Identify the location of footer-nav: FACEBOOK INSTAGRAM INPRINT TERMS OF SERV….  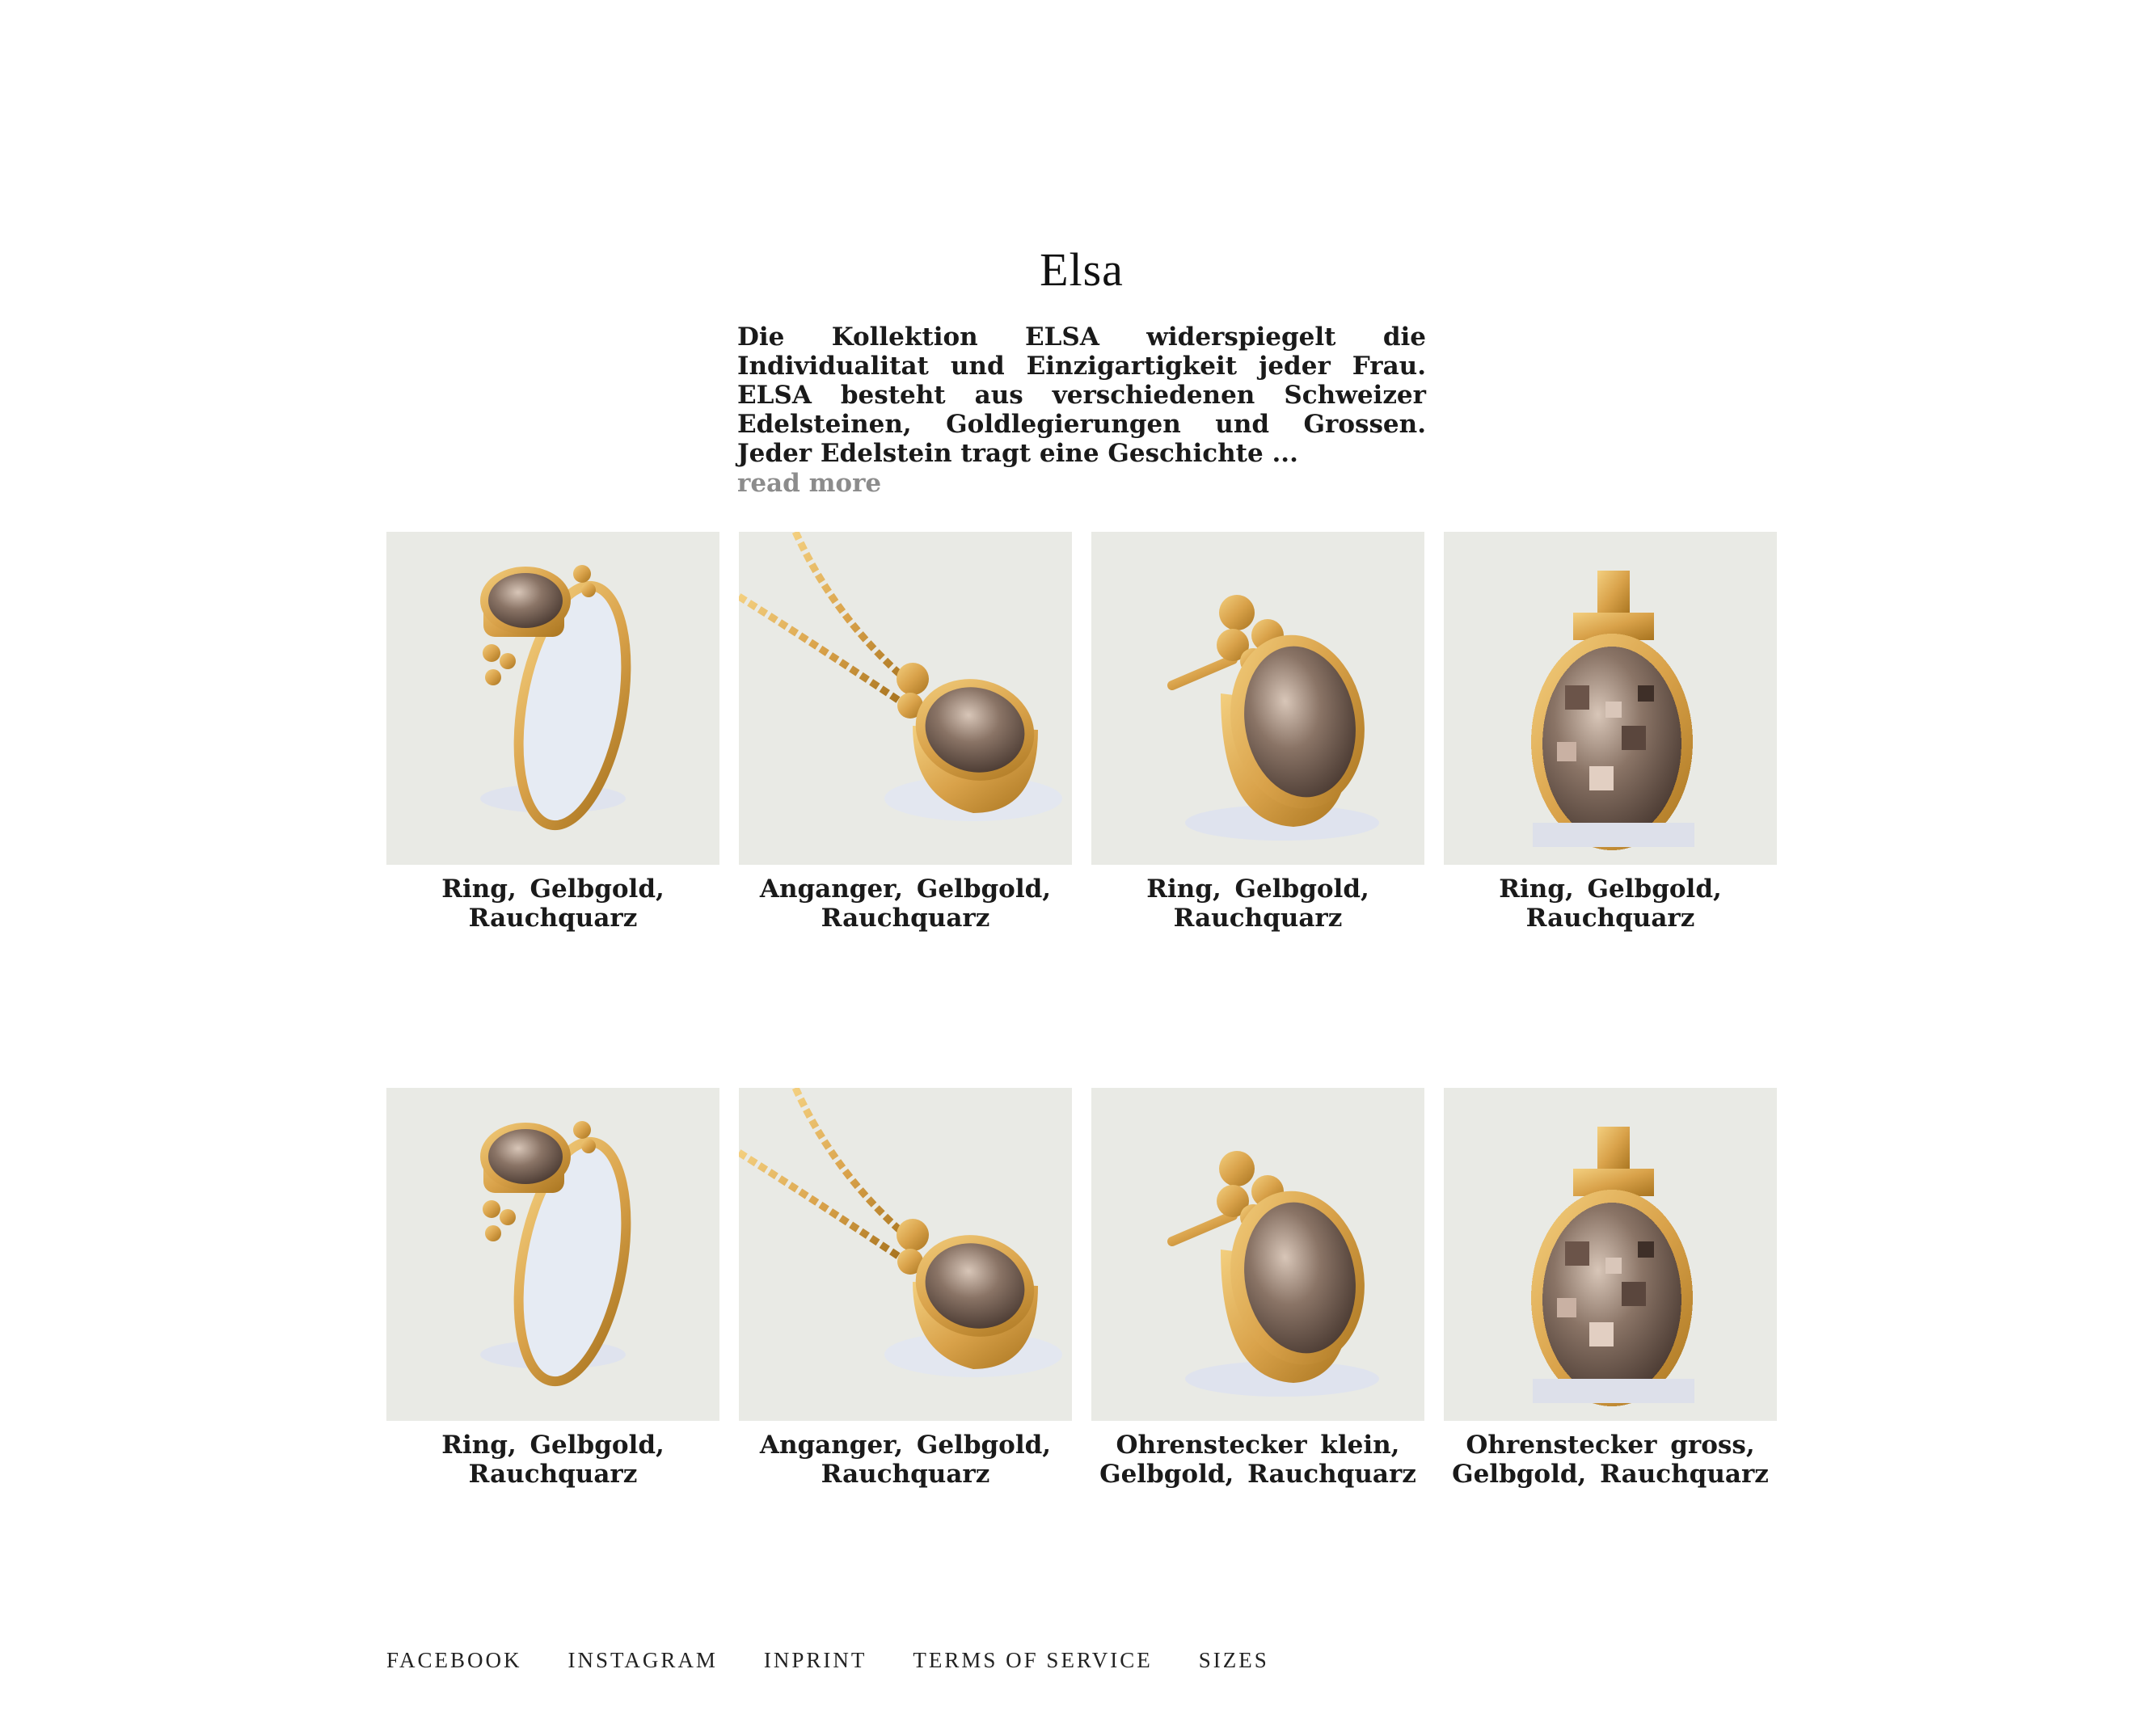
(828, 1661).